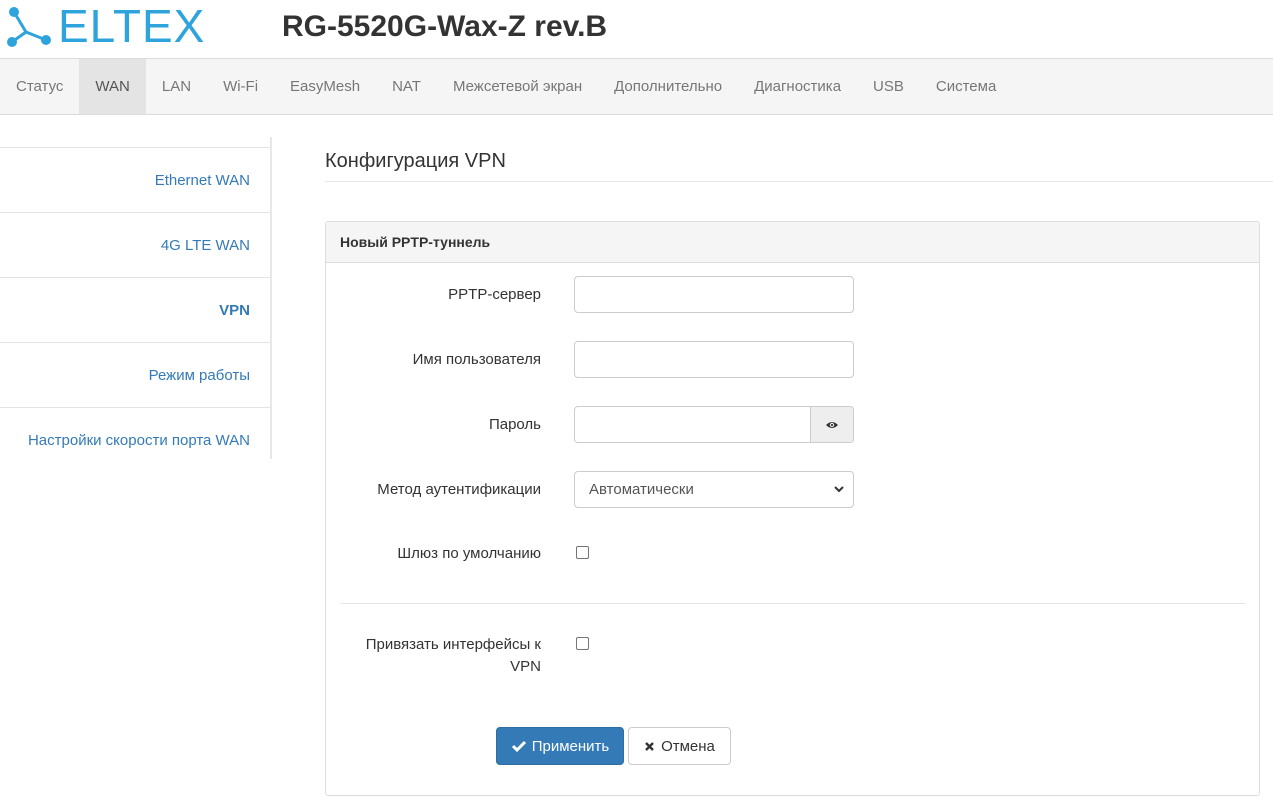  I want to click on apply-label: Применить, so click(570, 746).